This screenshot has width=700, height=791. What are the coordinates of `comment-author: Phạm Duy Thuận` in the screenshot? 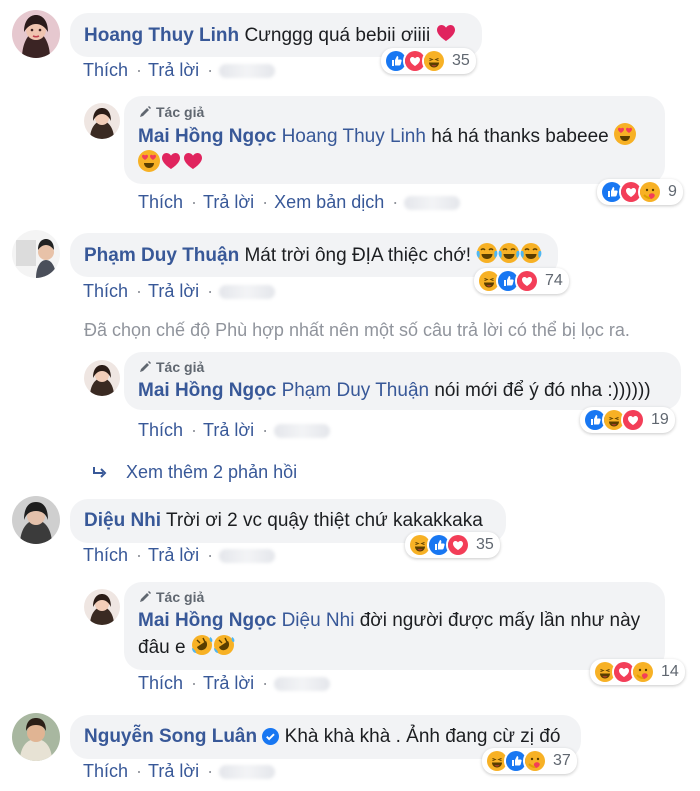 It's located at (161, 255).